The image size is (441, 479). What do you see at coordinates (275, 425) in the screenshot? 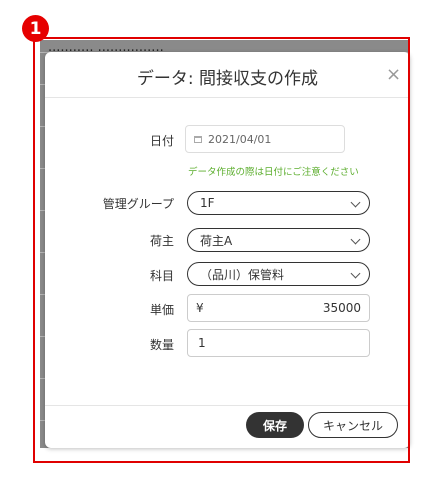
I see `save-button: 保存` at bounding box center [275, 425].